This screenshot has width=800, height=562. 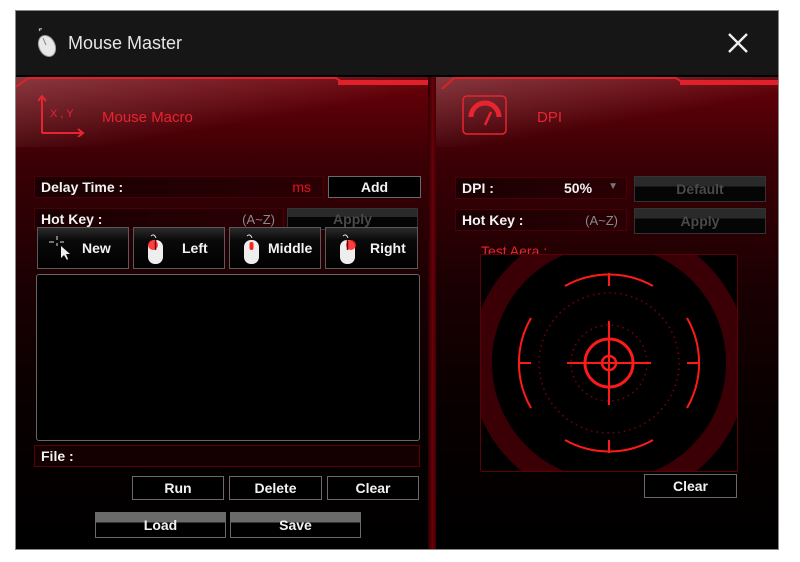 What do you see at coordinates (160, 525) in the screenshot?
I see `load-button: Load` at bounding box center [160, 525].